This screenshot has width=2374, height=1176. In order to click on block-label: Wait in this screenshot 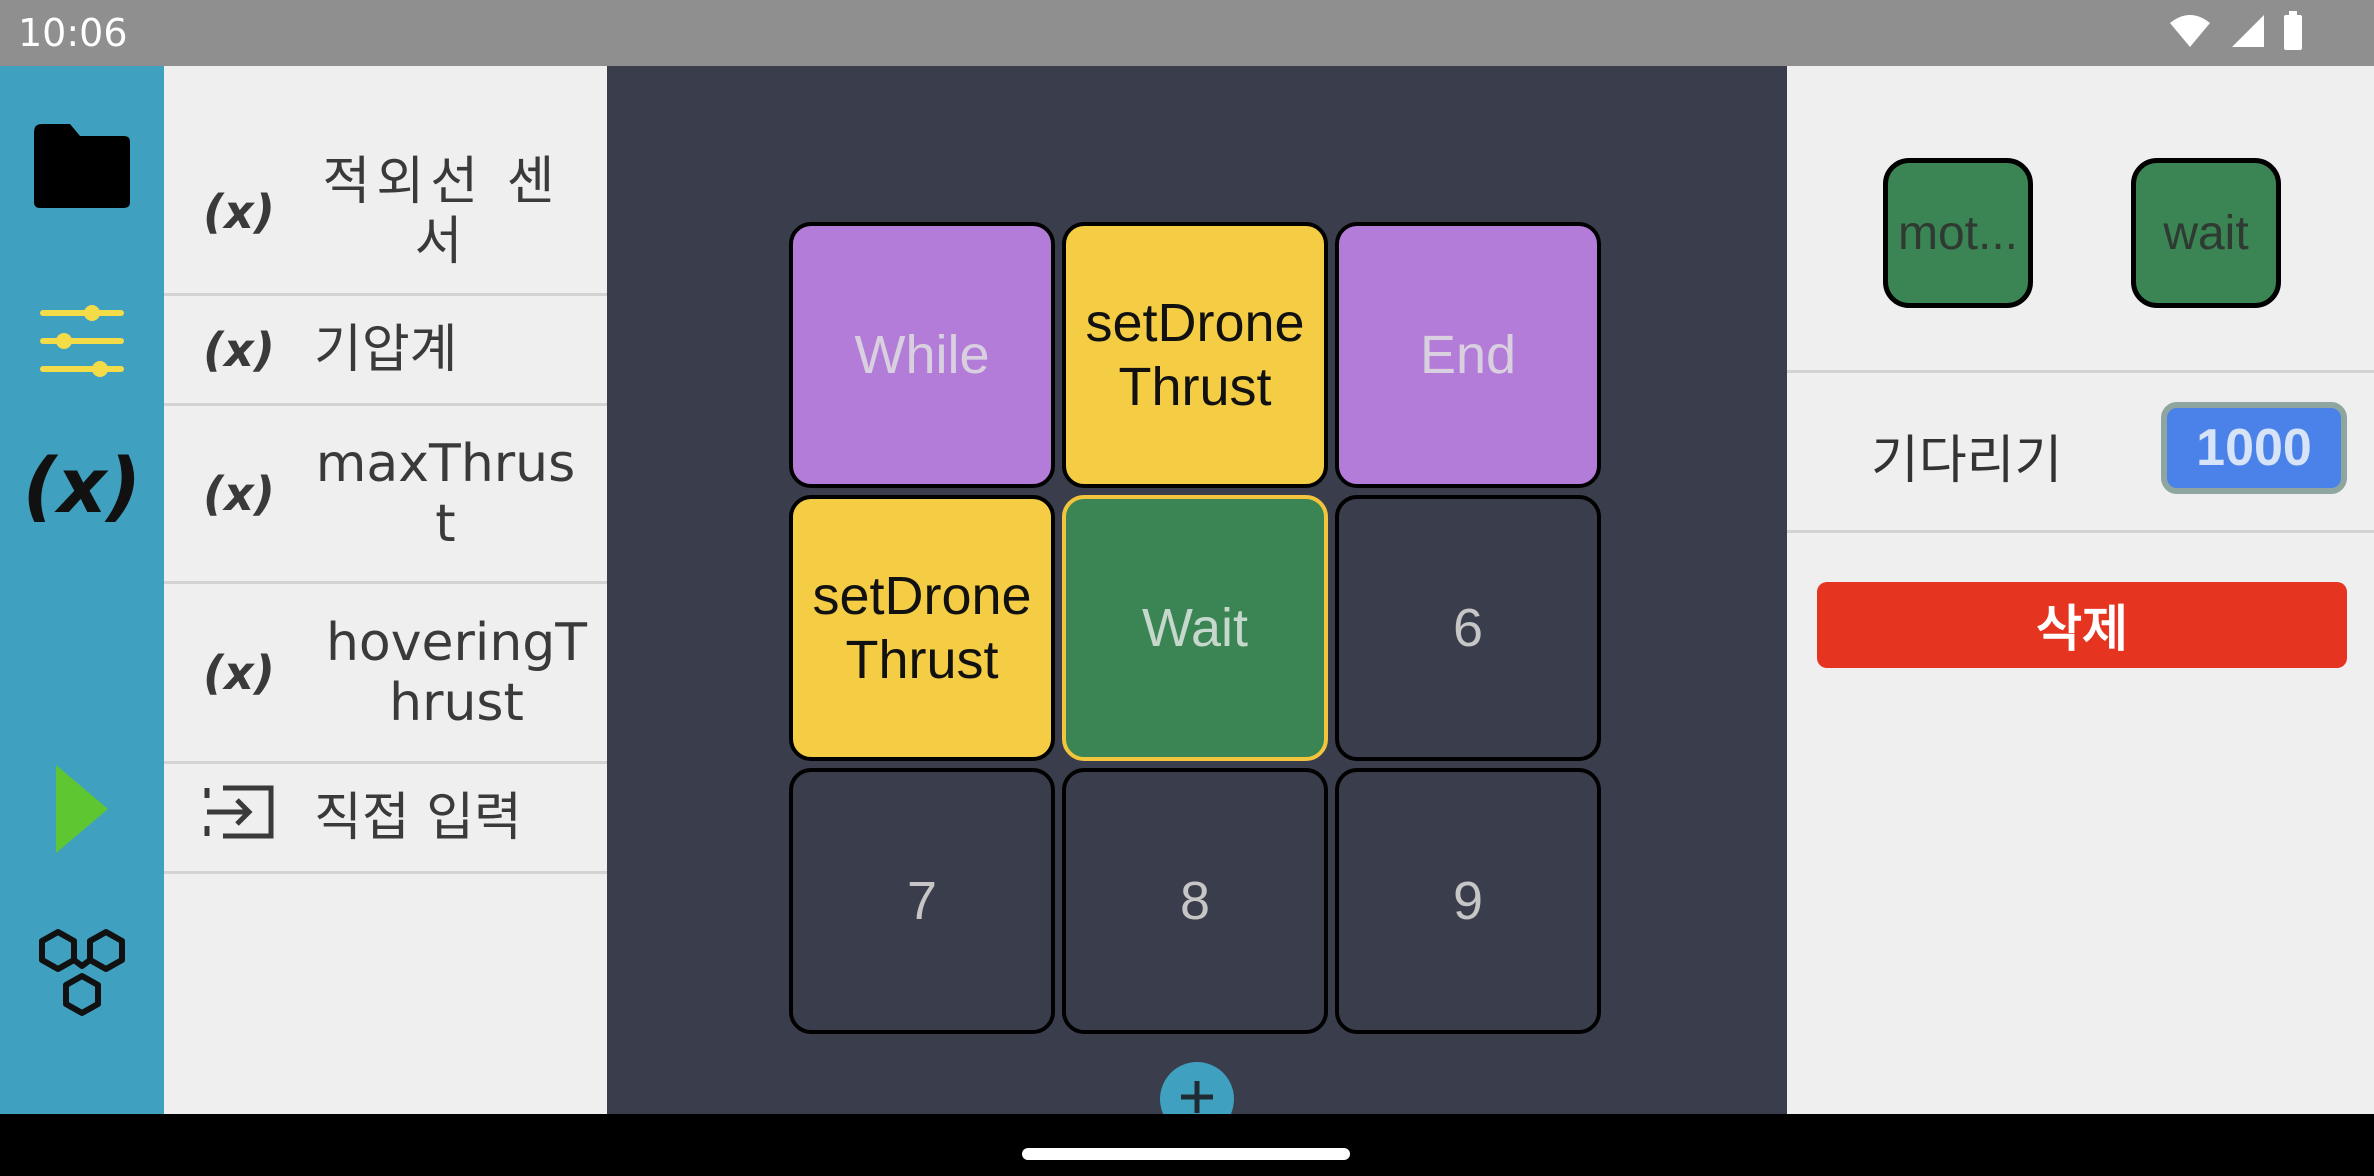, I will do `click(1195, 628)`.